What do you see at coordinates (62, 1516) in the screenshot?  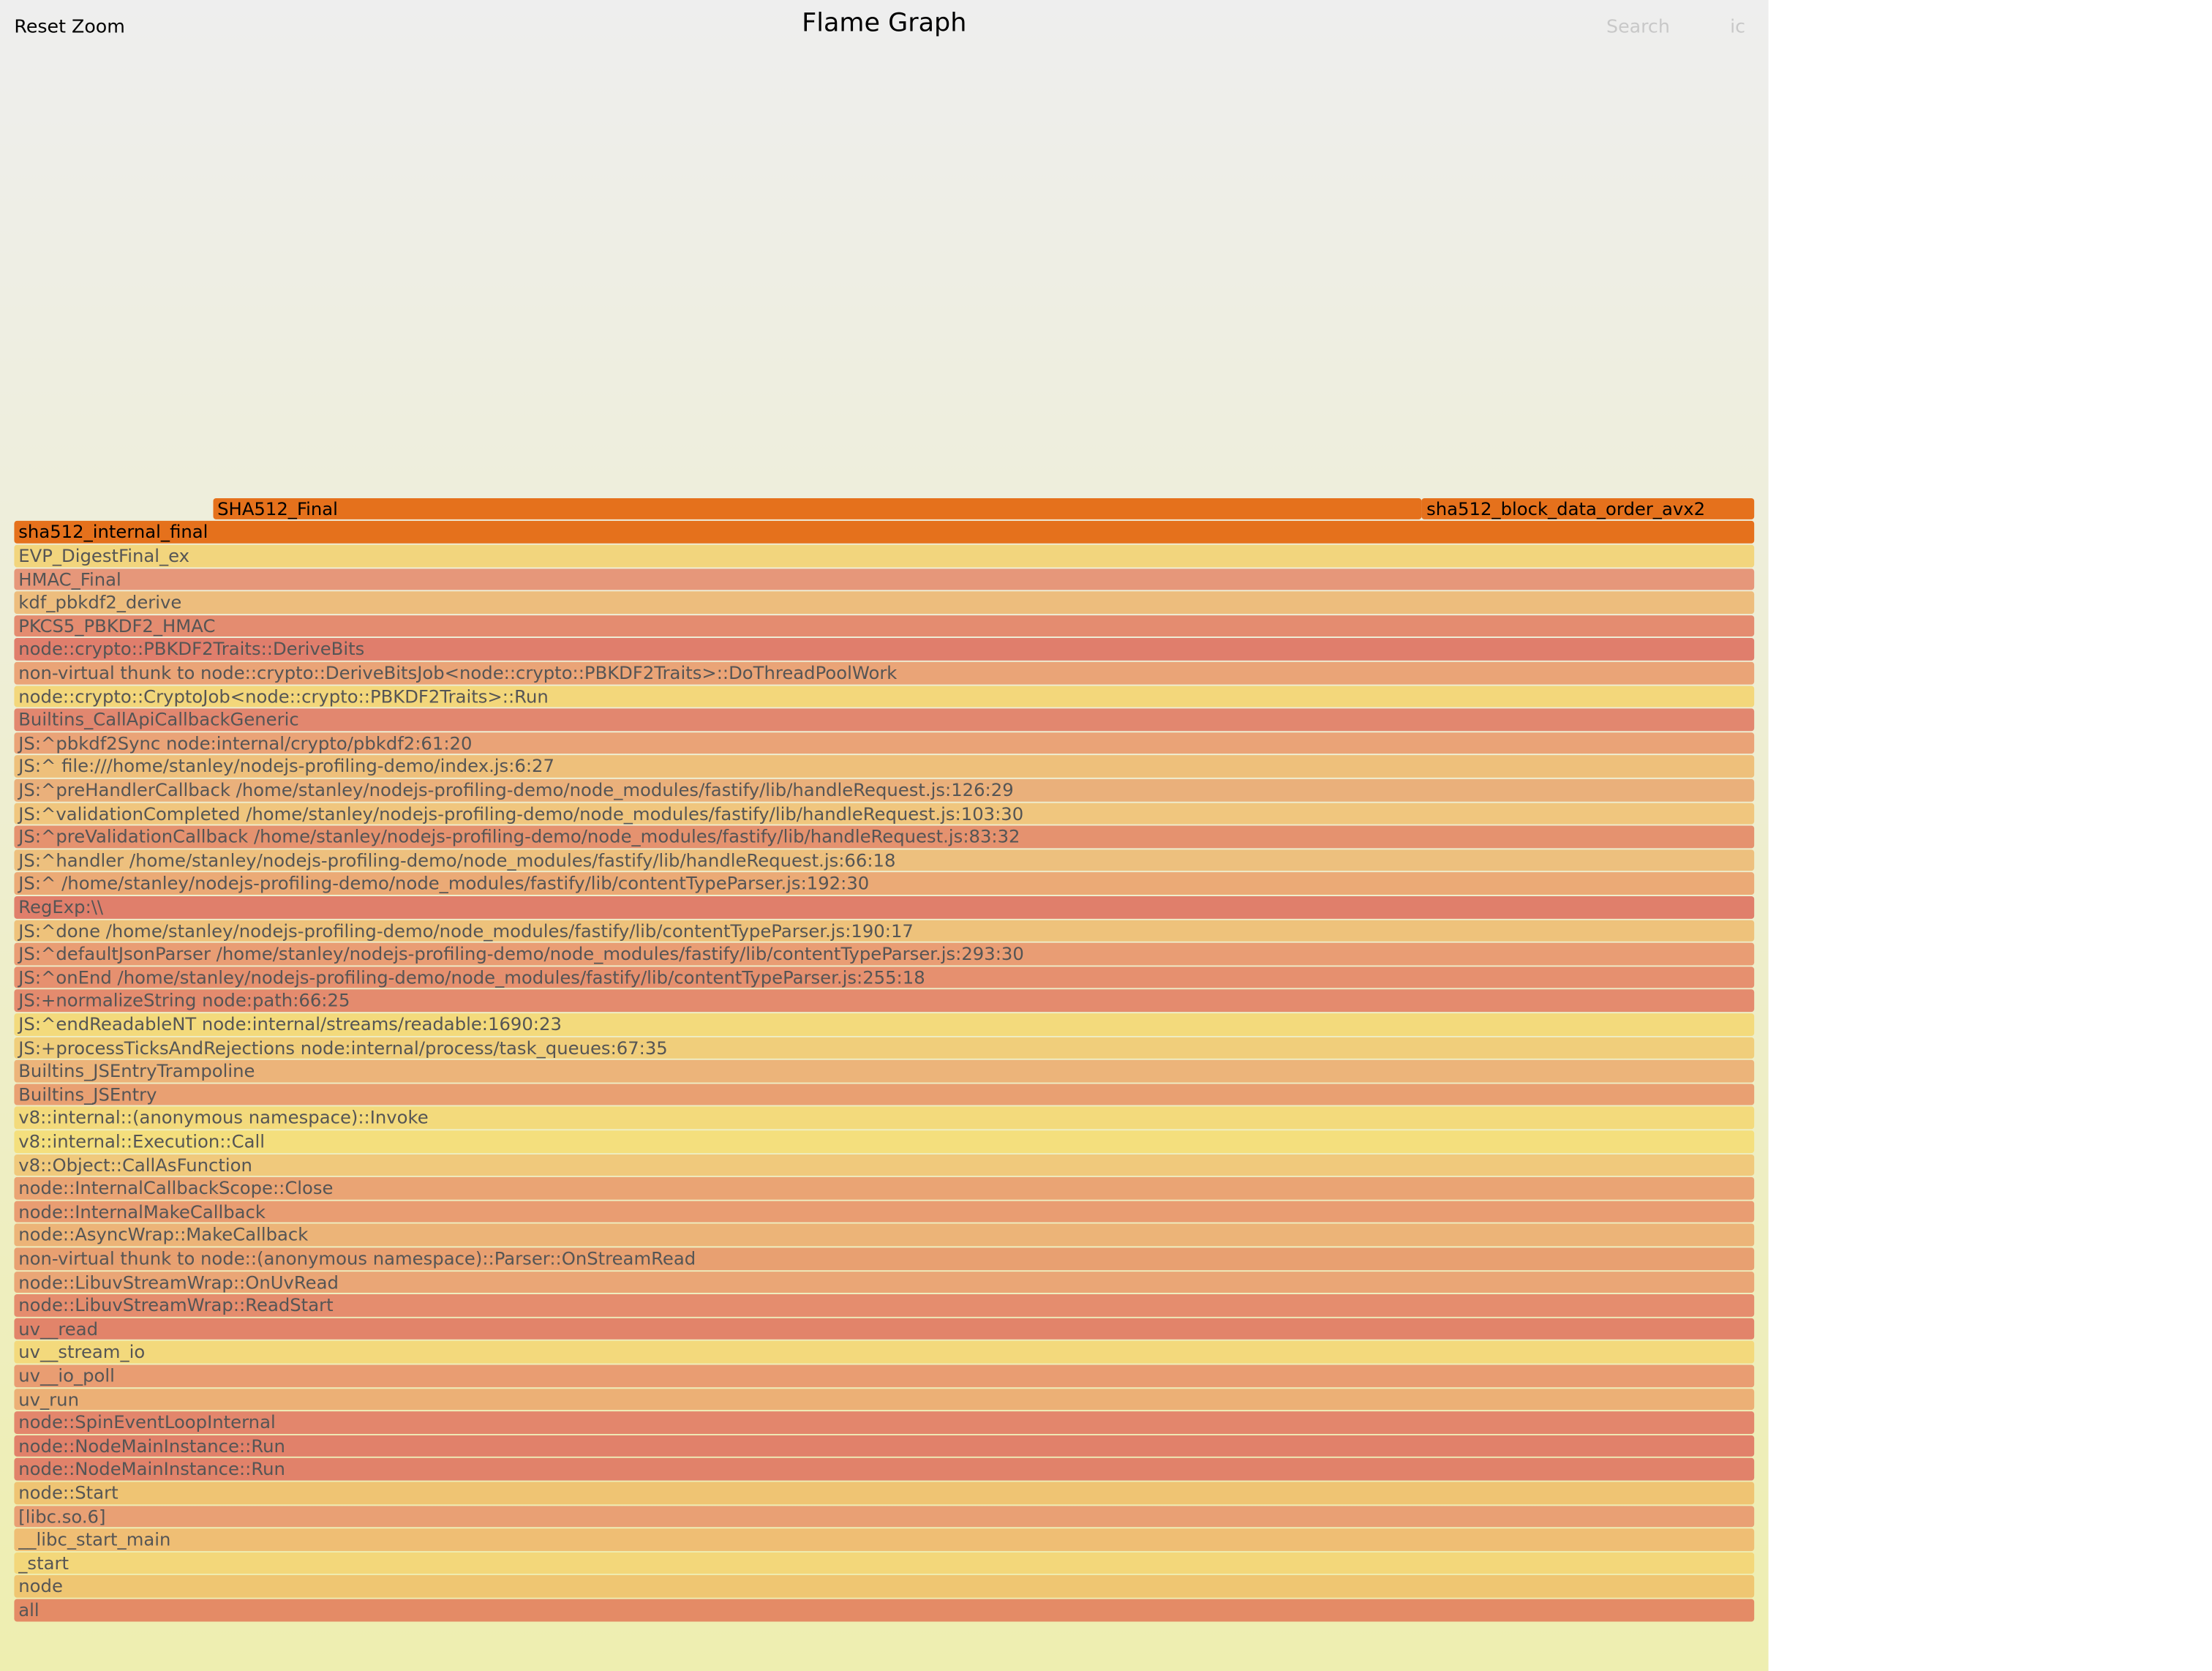 I see `flame-frame-label: [libc.so.6]` at bounding box center [62, 1516].